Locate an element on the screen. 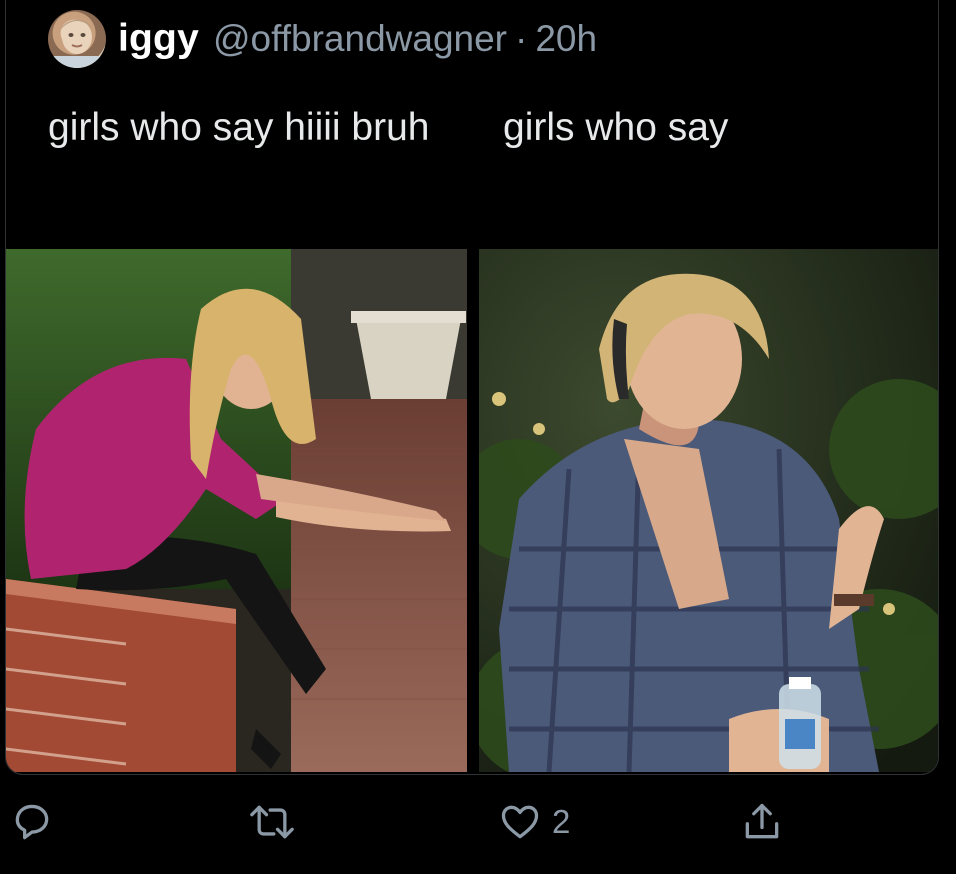 Image resolution: width=956 pixels, height=874 pixels. share-icon is located at coordinates (762, 822).